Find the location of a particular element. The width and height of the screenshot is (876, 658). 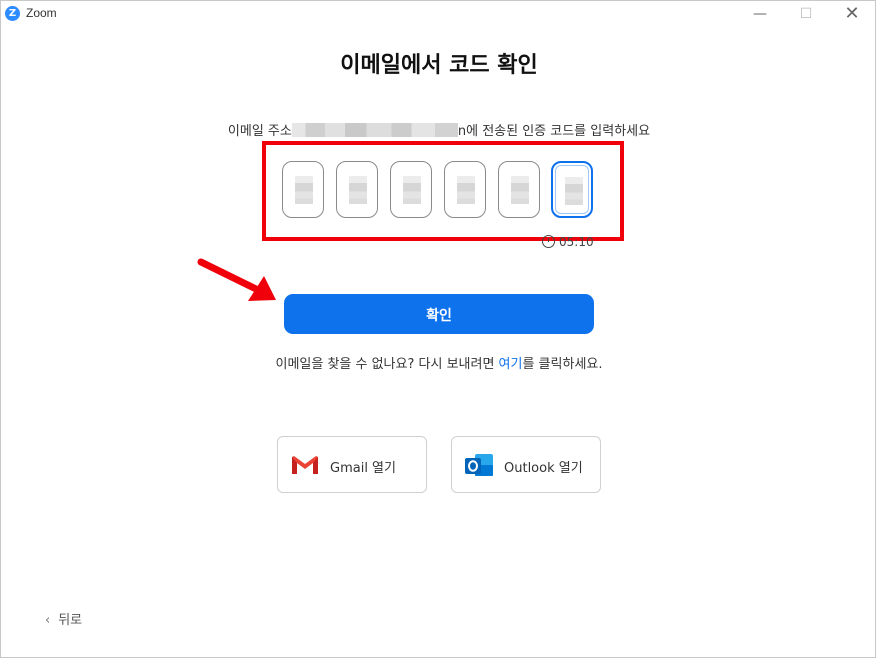

page-title: 이메일에서 코드 확인 is located at coordinates (439, 65).